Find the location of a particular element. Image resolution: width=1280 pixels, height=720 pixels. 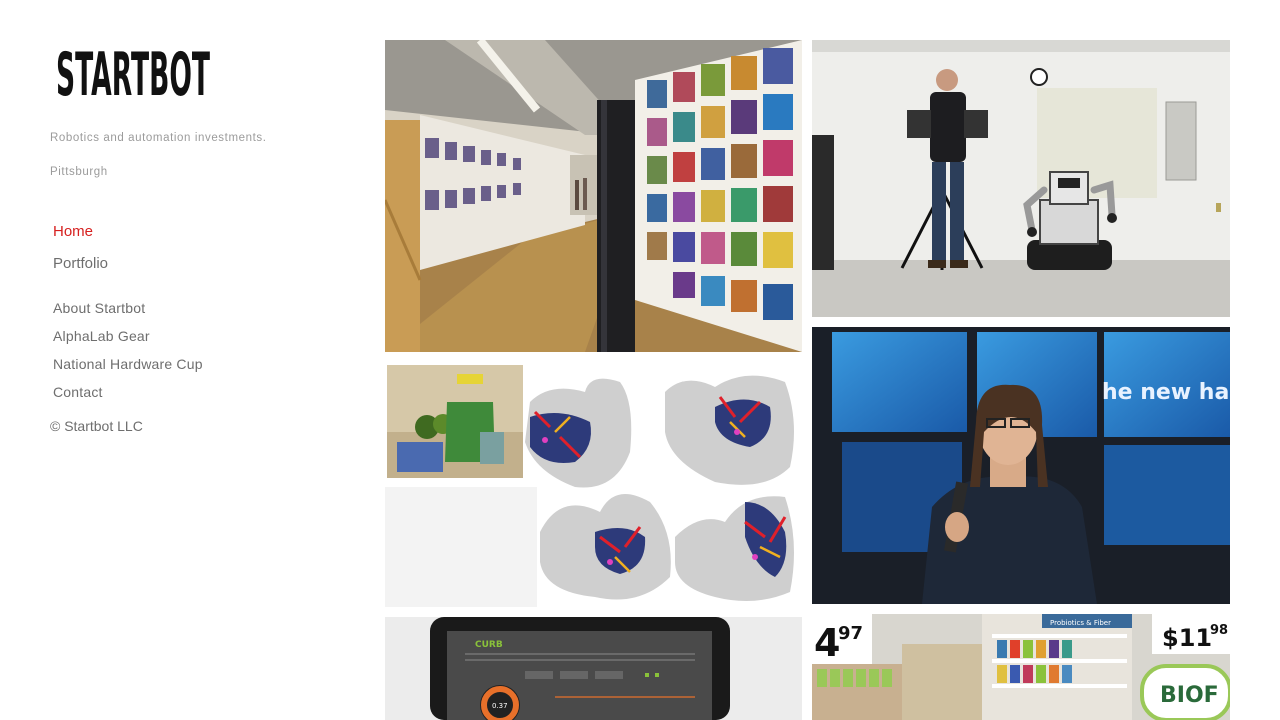

price-left-cents-text: 97 is located at coordinates (850, 633).